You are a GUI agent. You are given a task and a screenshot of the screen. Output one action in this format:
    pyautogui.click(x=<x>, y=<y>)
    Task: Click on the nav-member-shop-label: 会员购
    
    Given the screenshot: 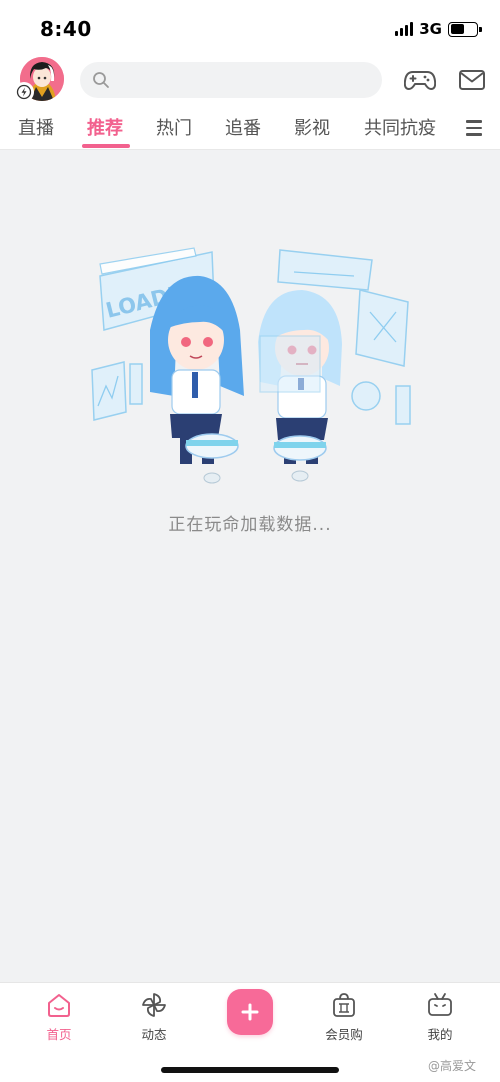 What is the action you would take?
    pyautogui.click(x=344, y=1034)
    